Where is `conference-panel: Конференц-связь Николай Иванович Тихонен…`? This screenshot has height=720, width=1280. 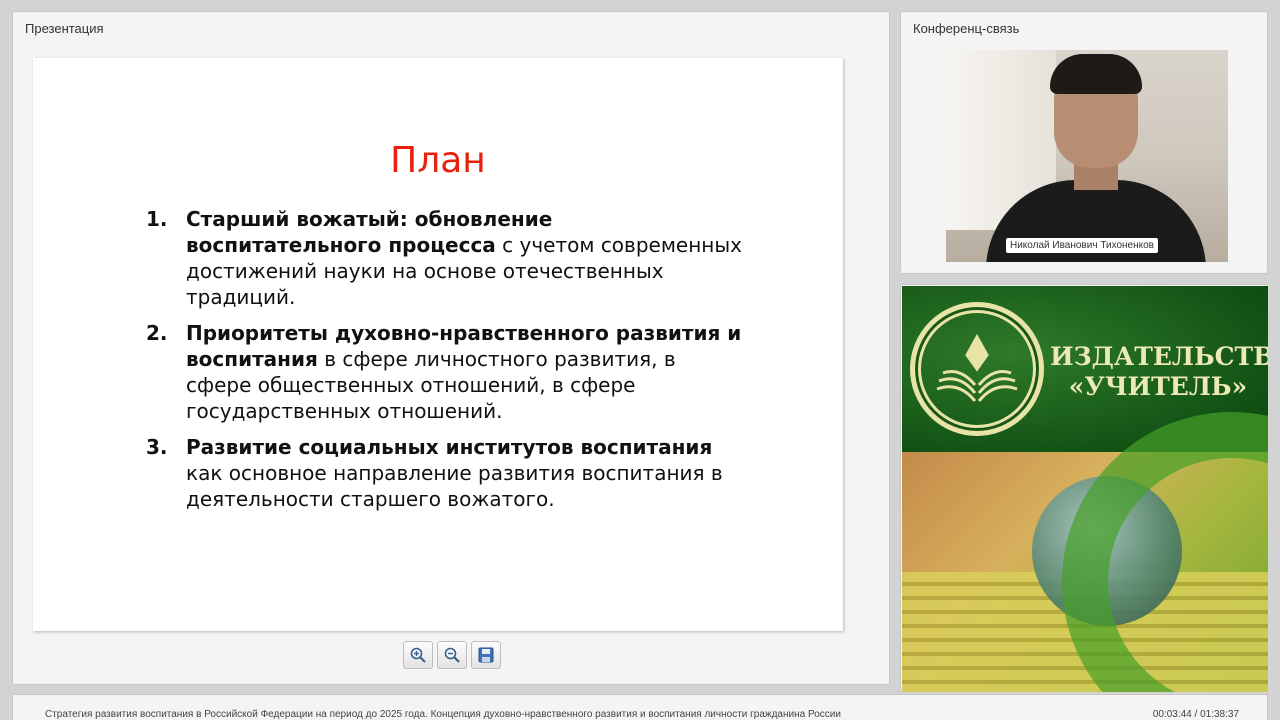 conference-panel: Конференц-связь Николай Иванович Тихонен… is located at coordinates (1084, 142).